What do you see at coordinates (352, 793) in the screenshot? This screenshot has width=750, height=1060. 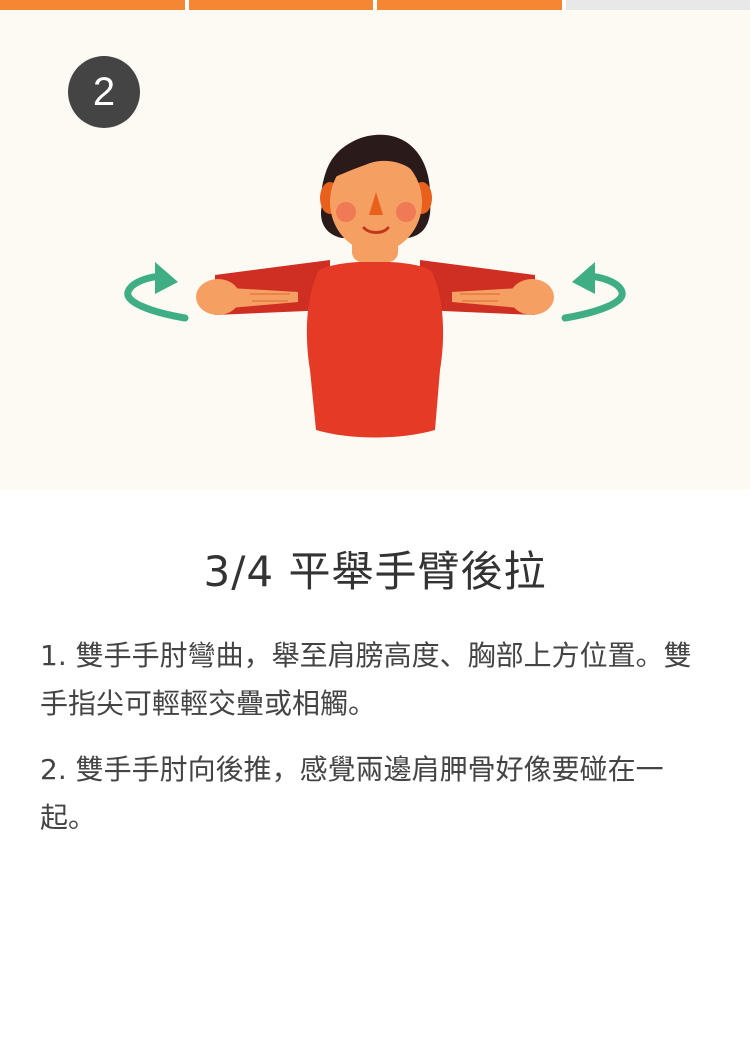 I see `instruction-step-2: 2. 雙手手肘向後推，感覺兩邊肩胛骨好像要碰在一起。` at bounding box center [352, 793].